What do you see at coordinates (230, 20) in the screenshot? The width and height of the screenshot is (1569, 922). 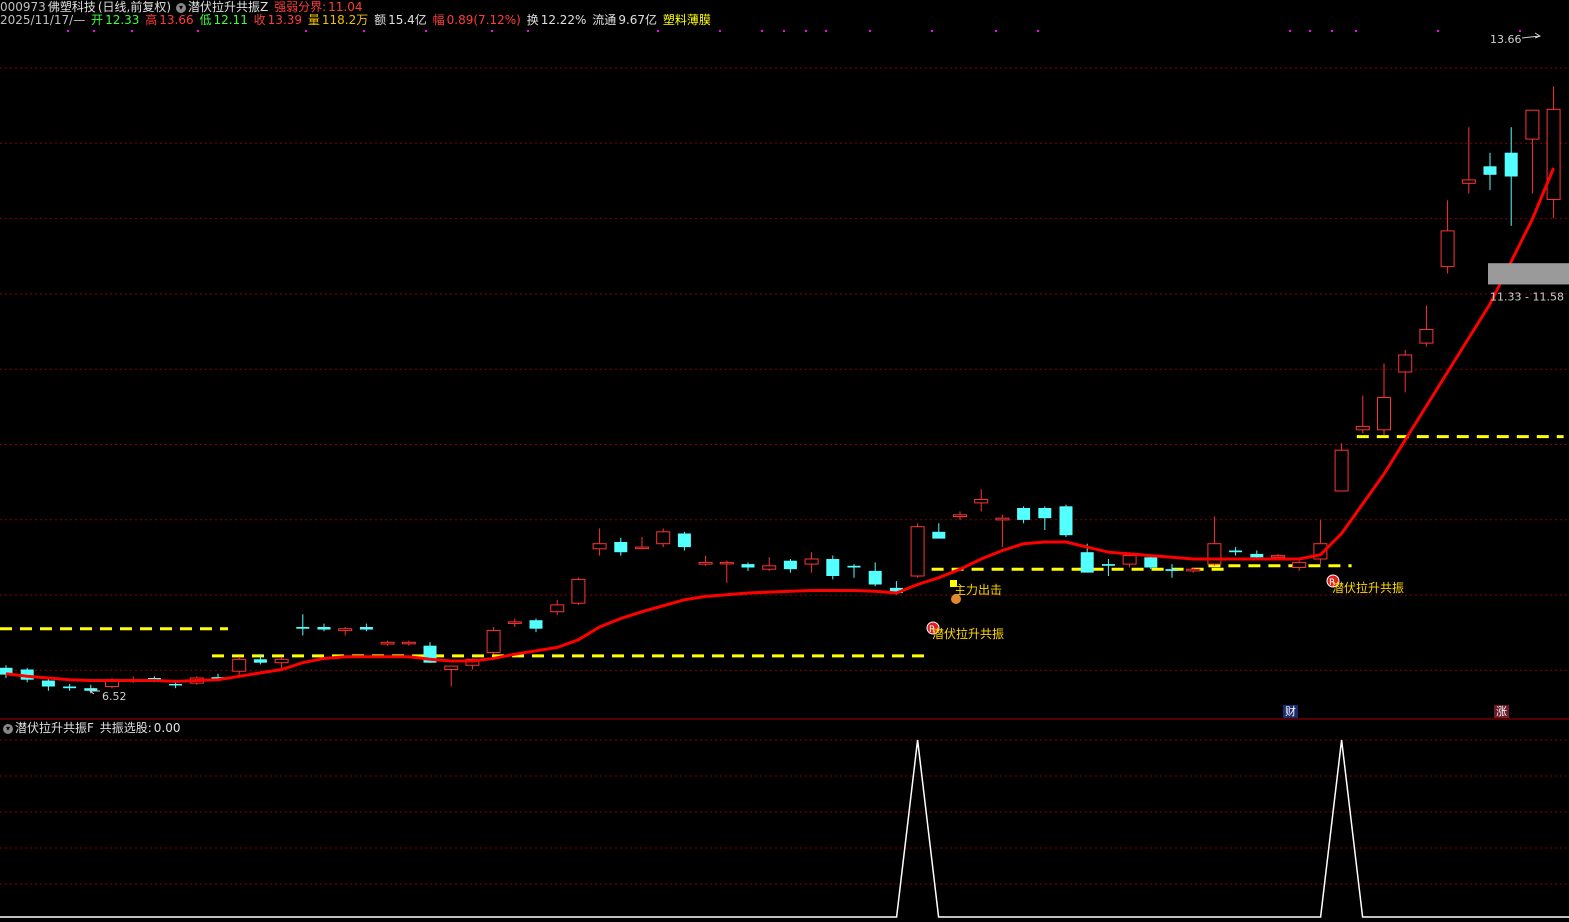 I see `low-value: 12.11` at bounding box center [230, 20].